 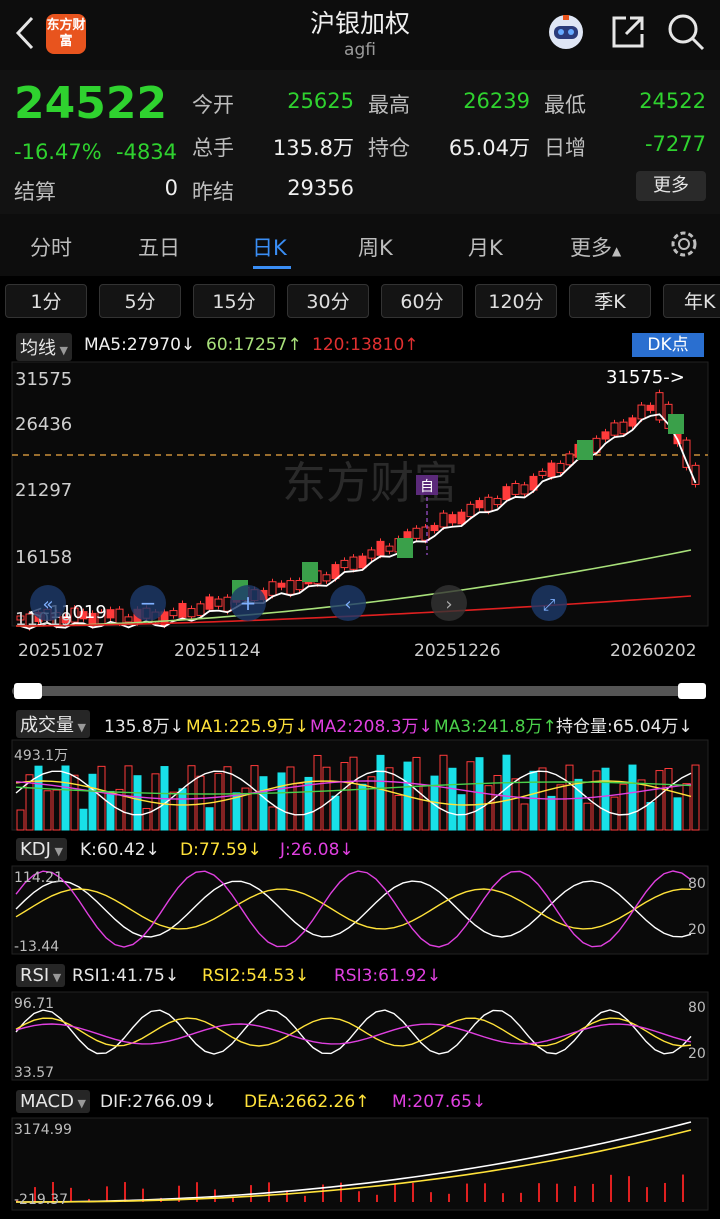 What do you see at coordinates (566, 32) in the screenshot?
I see `robot-icon` at bounding box center [566, 32].